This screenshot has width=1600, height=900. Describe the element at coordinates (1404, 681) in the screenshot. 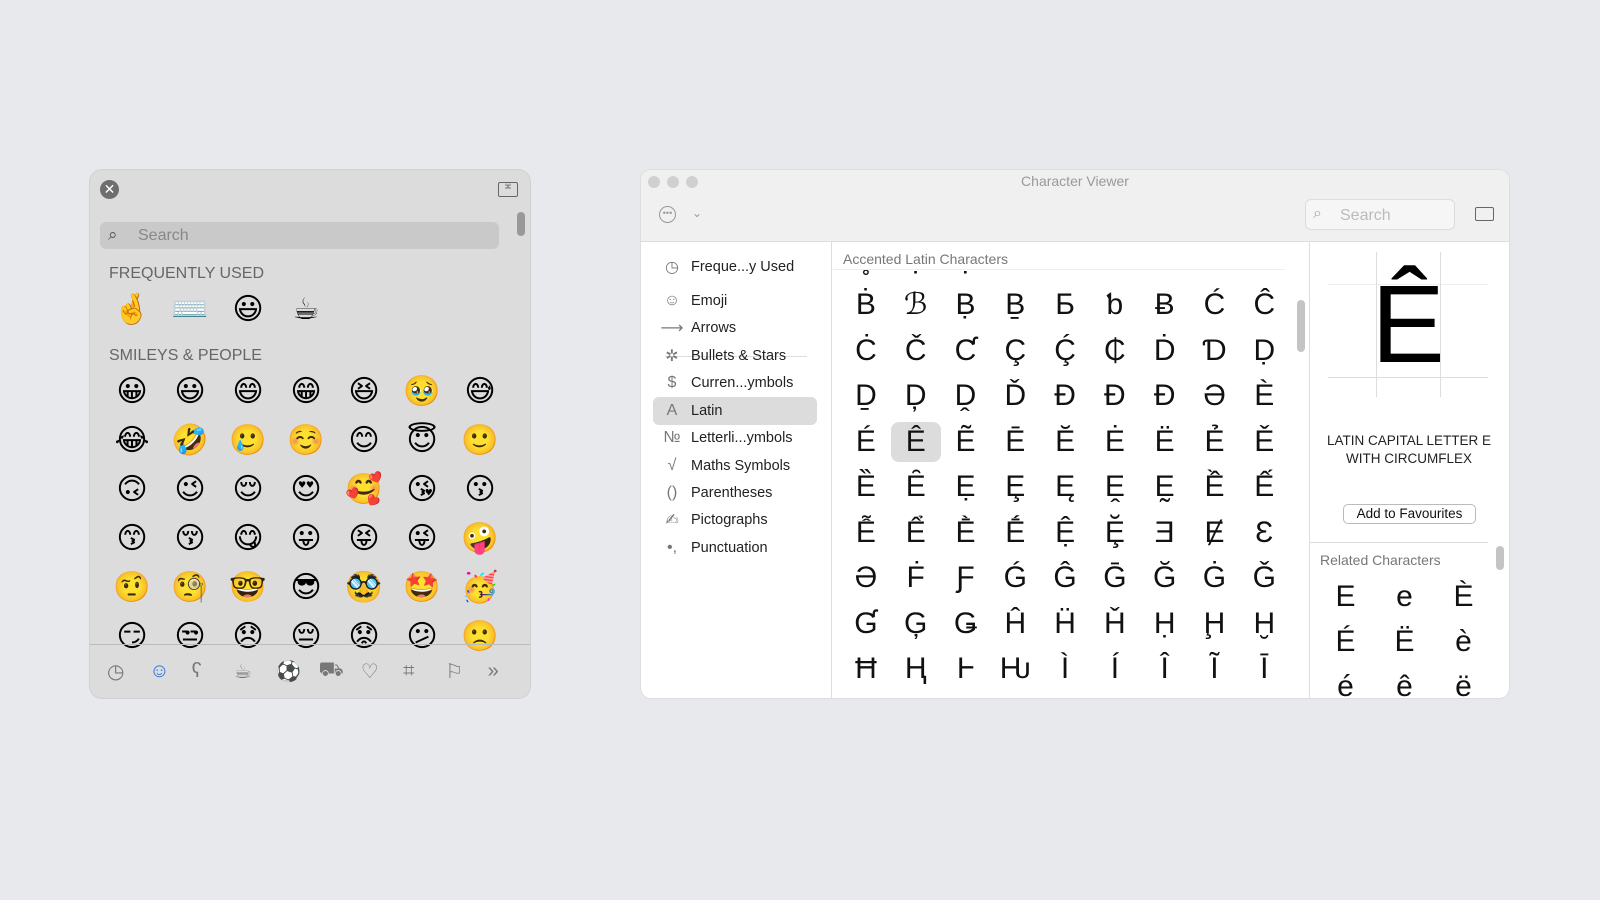

I see `related-character: ê` at that location.